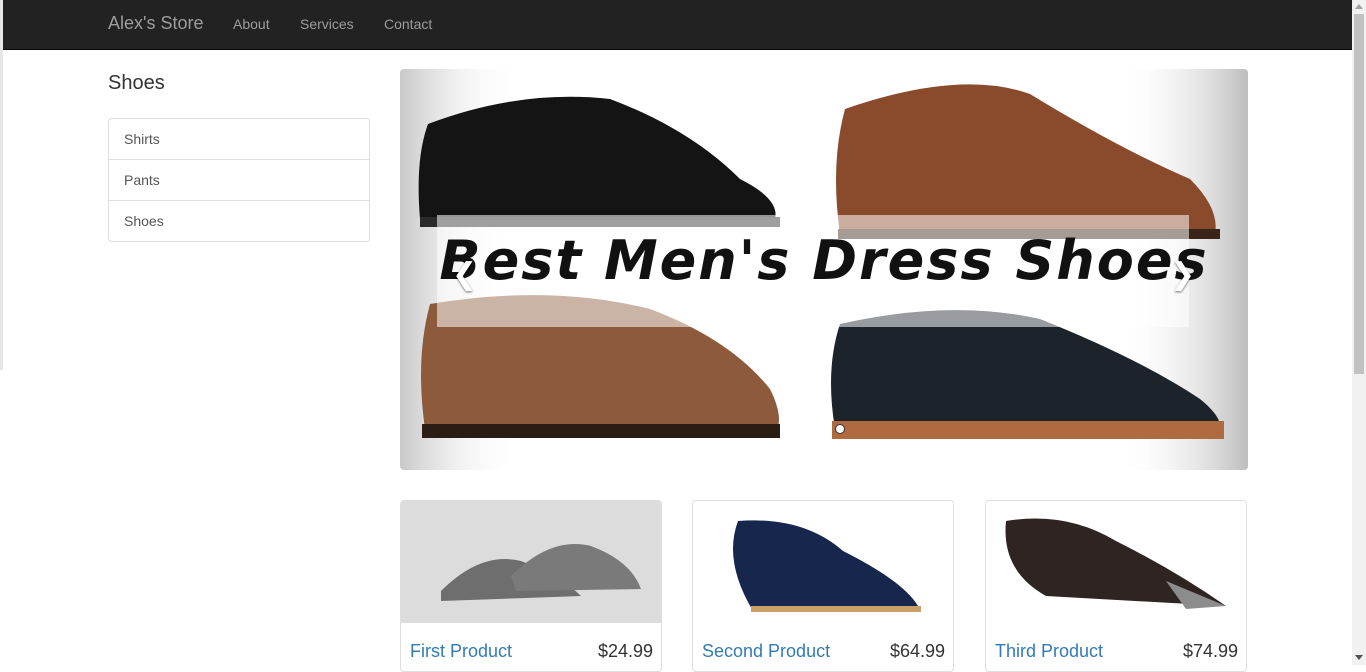 The image size is (1366, 672). Describe the element at coordinates (239, 220) in the screenshot. I see `category-item-shoes: Shoes` at that location.